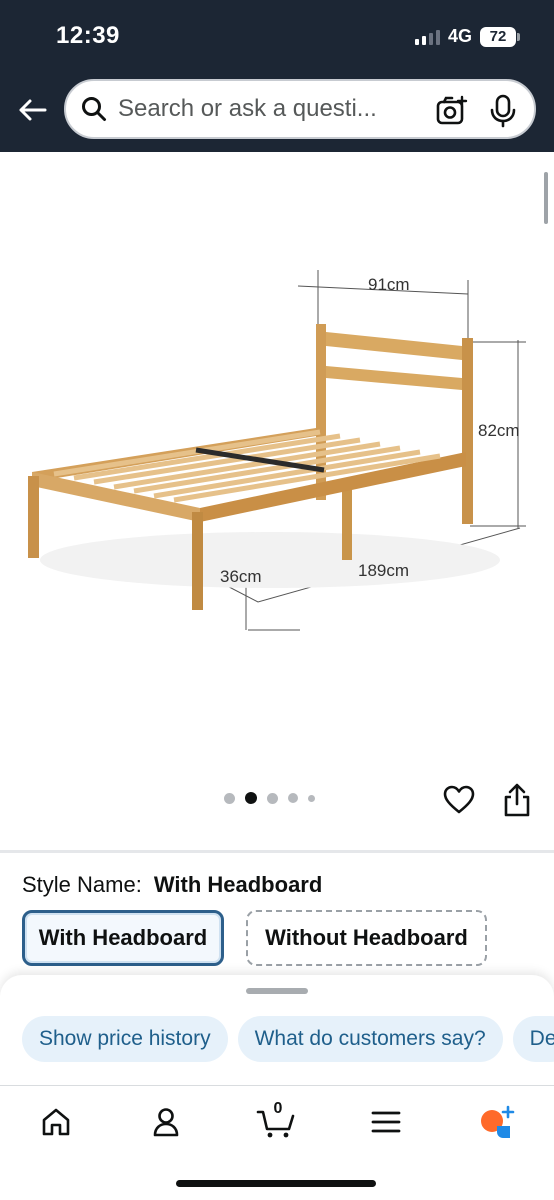  I want to click on back-arrow-icon, so click(33, 110).